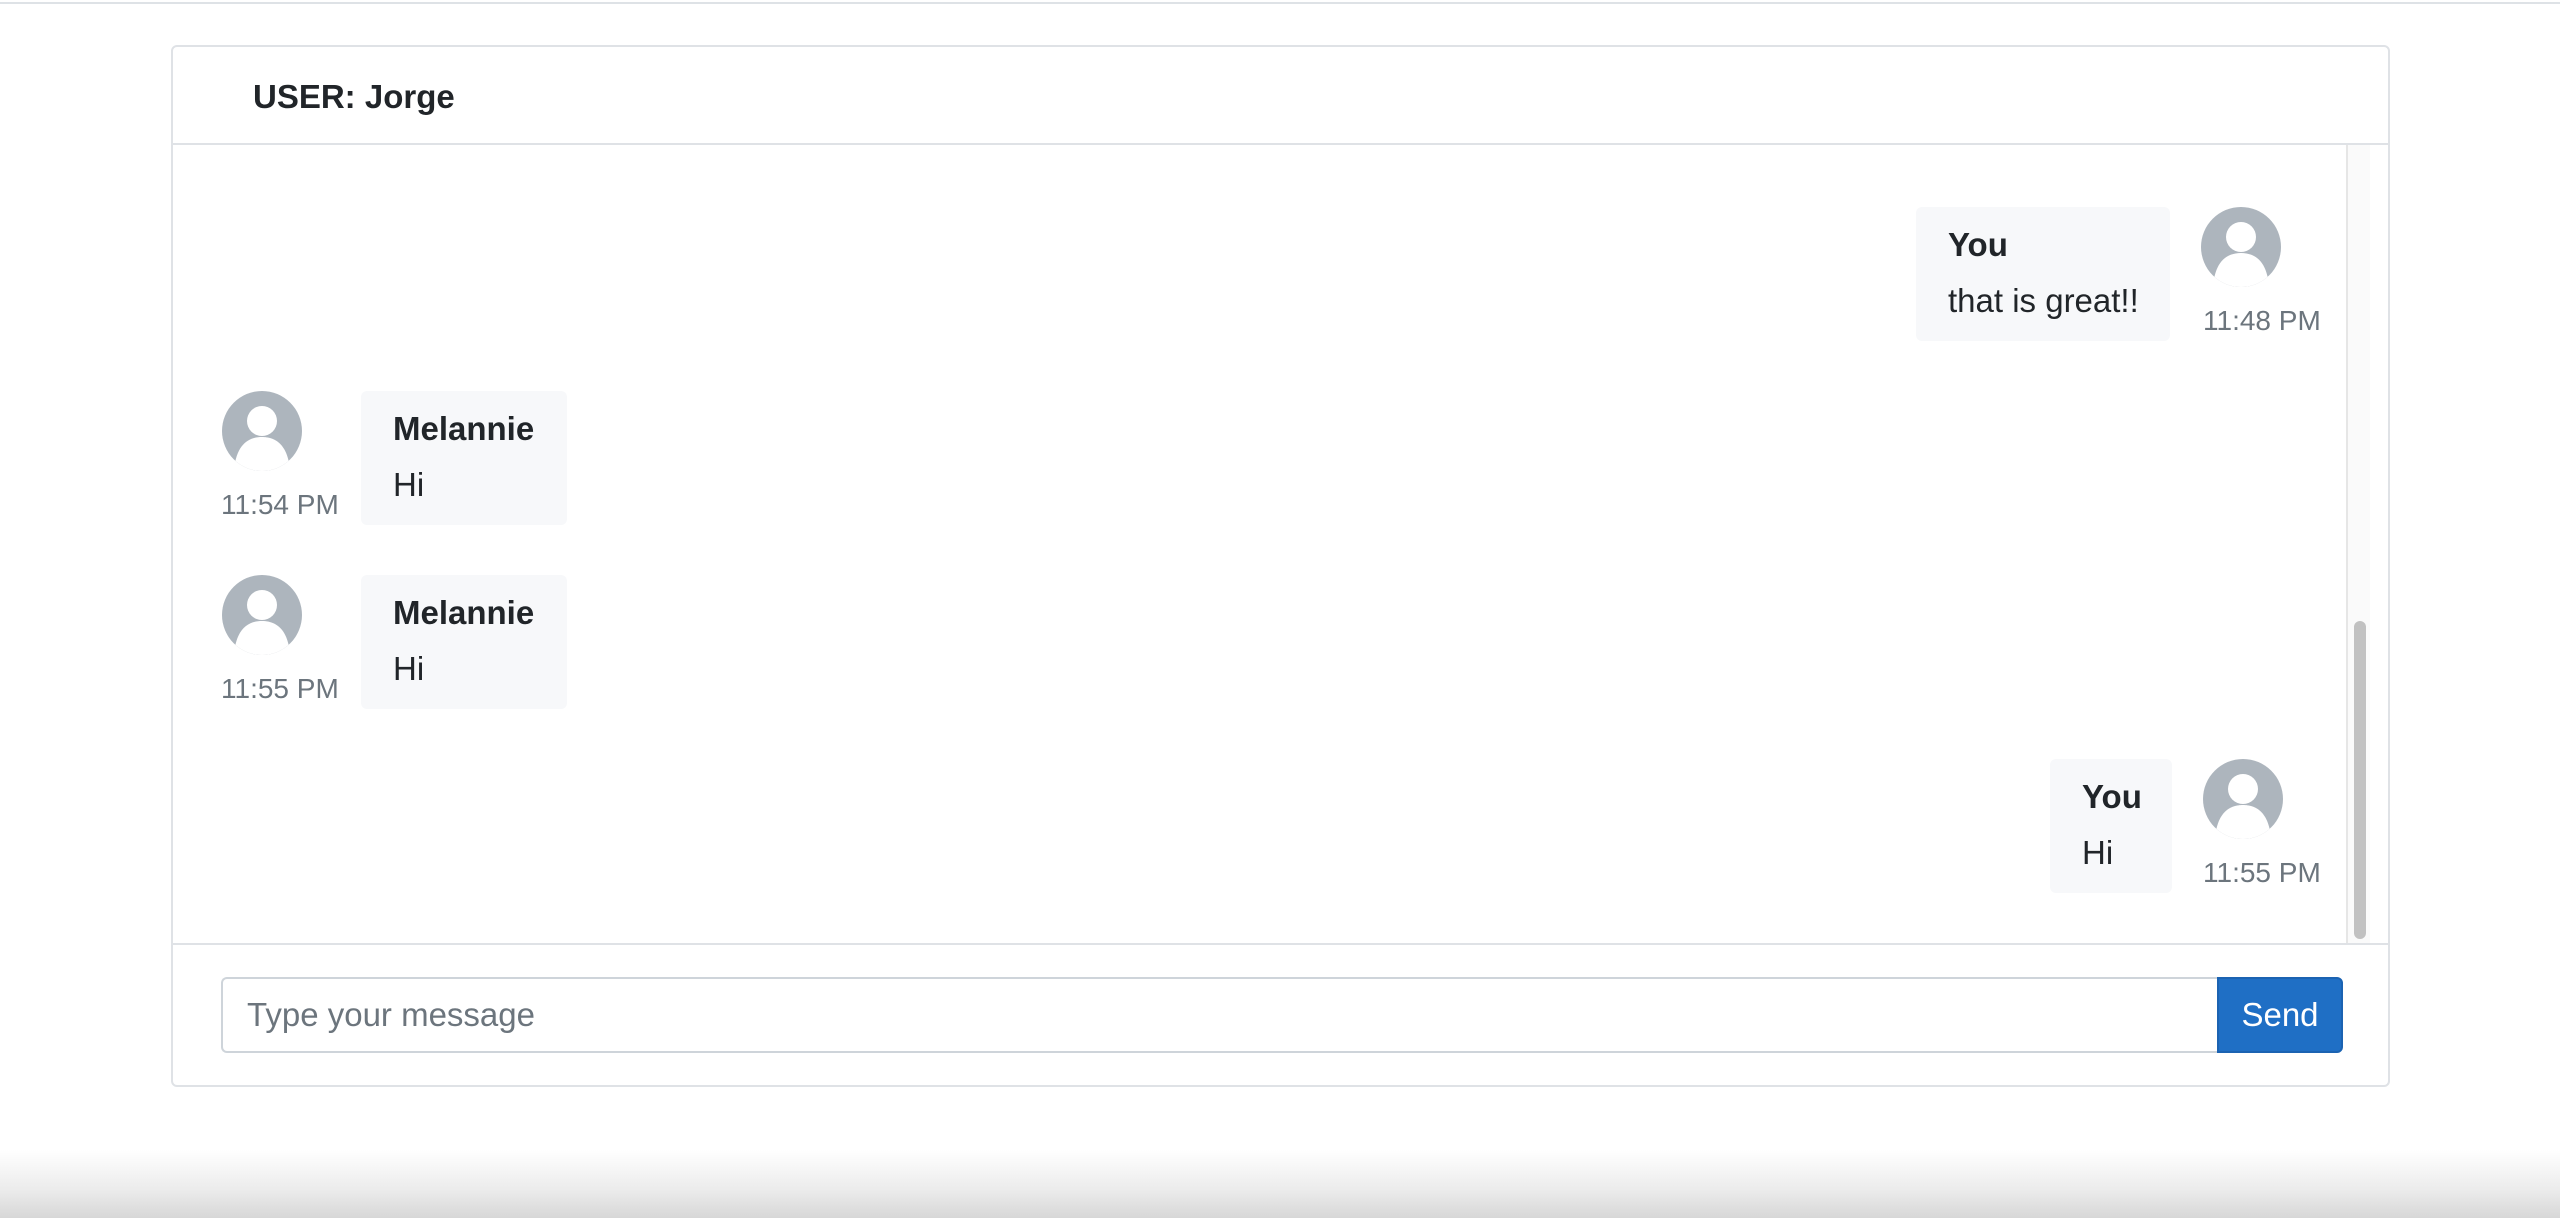 The height and width of the screenshot is (1218, 2560). I want to click on chat-header: USER: Jorge, so click(1280, 96).